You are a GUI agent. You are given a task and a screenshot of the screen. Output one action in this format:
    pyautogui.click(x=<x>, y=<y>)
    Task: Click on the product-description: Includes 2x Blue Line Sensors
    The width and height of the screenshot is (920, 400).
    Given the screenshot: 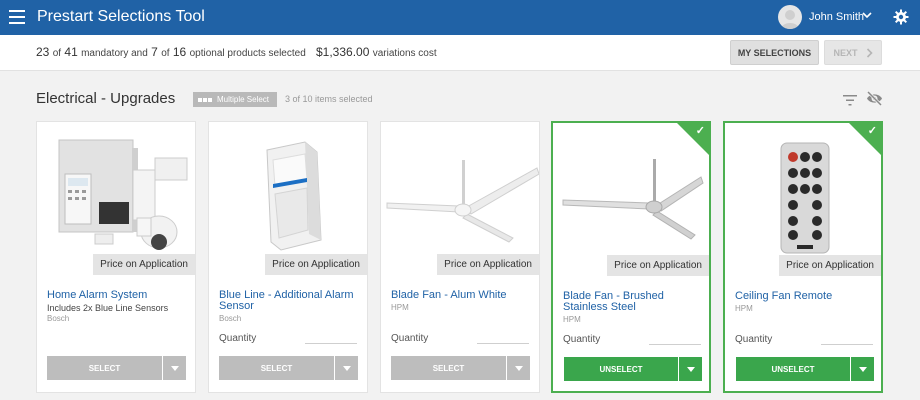 What is the action you would take?
    pyautogui.click(x=108, y=308)
    